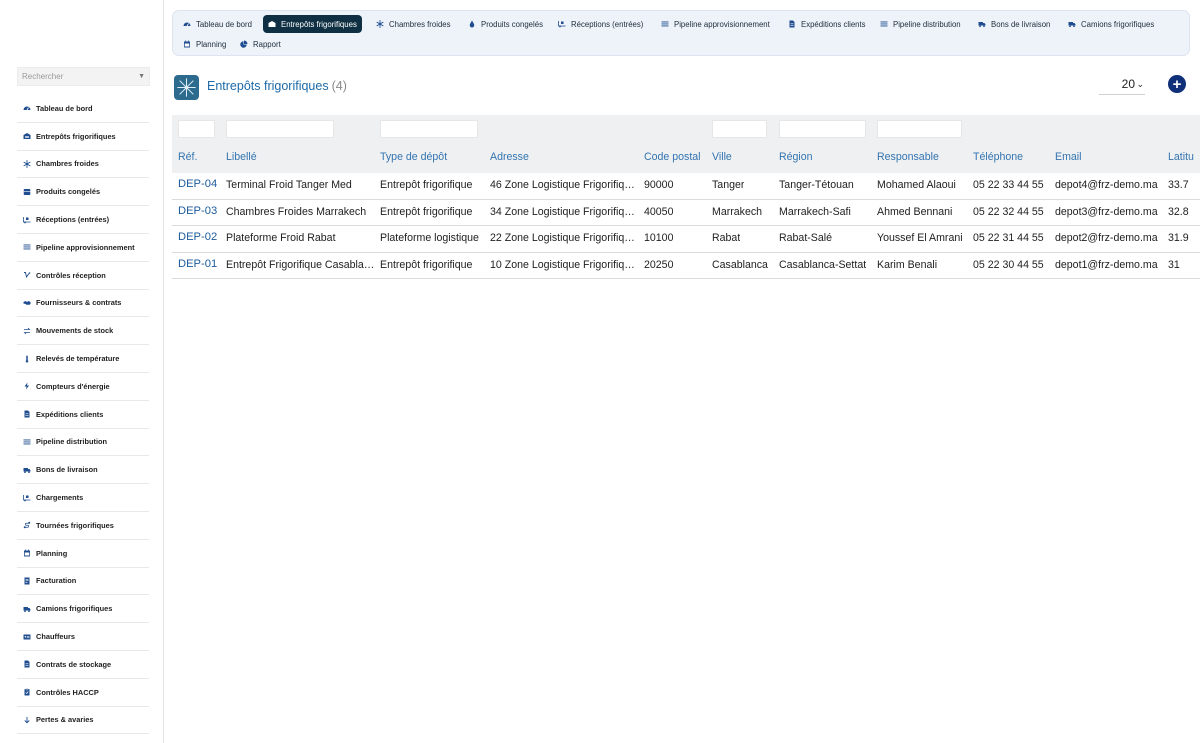 The width and height of the screenshot is (1200, 743). What do you see at coordinates (919, 129) in the screenshot?
I see `filter-input-responsable` at bounding box center [919, 129].